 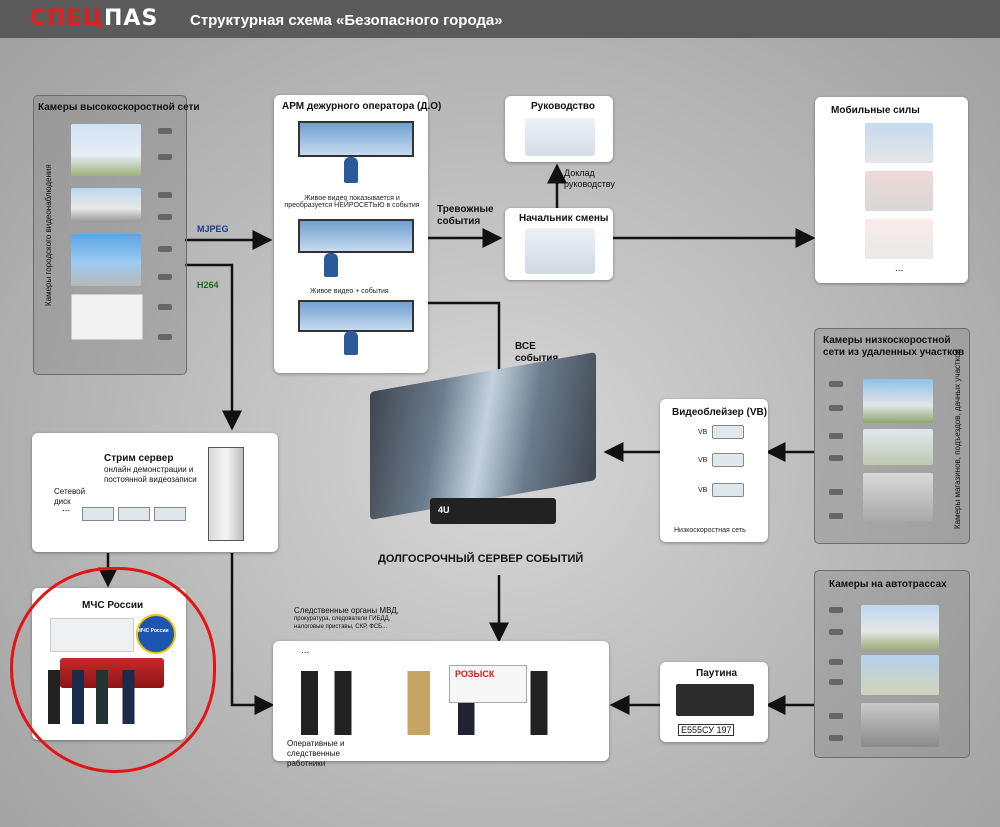 What do you see at coordinates (899, 191) in the screenshot?
I see `mobile-phone-image` at bounding box center [899, 191].